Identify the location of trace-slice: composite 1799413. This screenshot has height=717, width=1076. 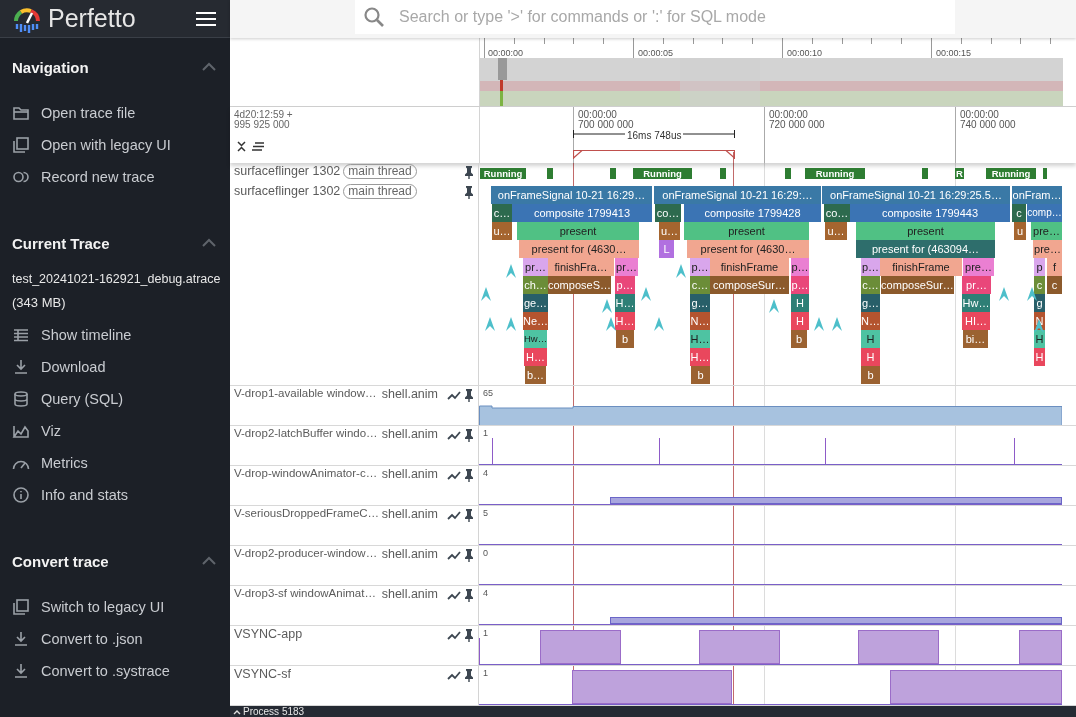
(582, 213).